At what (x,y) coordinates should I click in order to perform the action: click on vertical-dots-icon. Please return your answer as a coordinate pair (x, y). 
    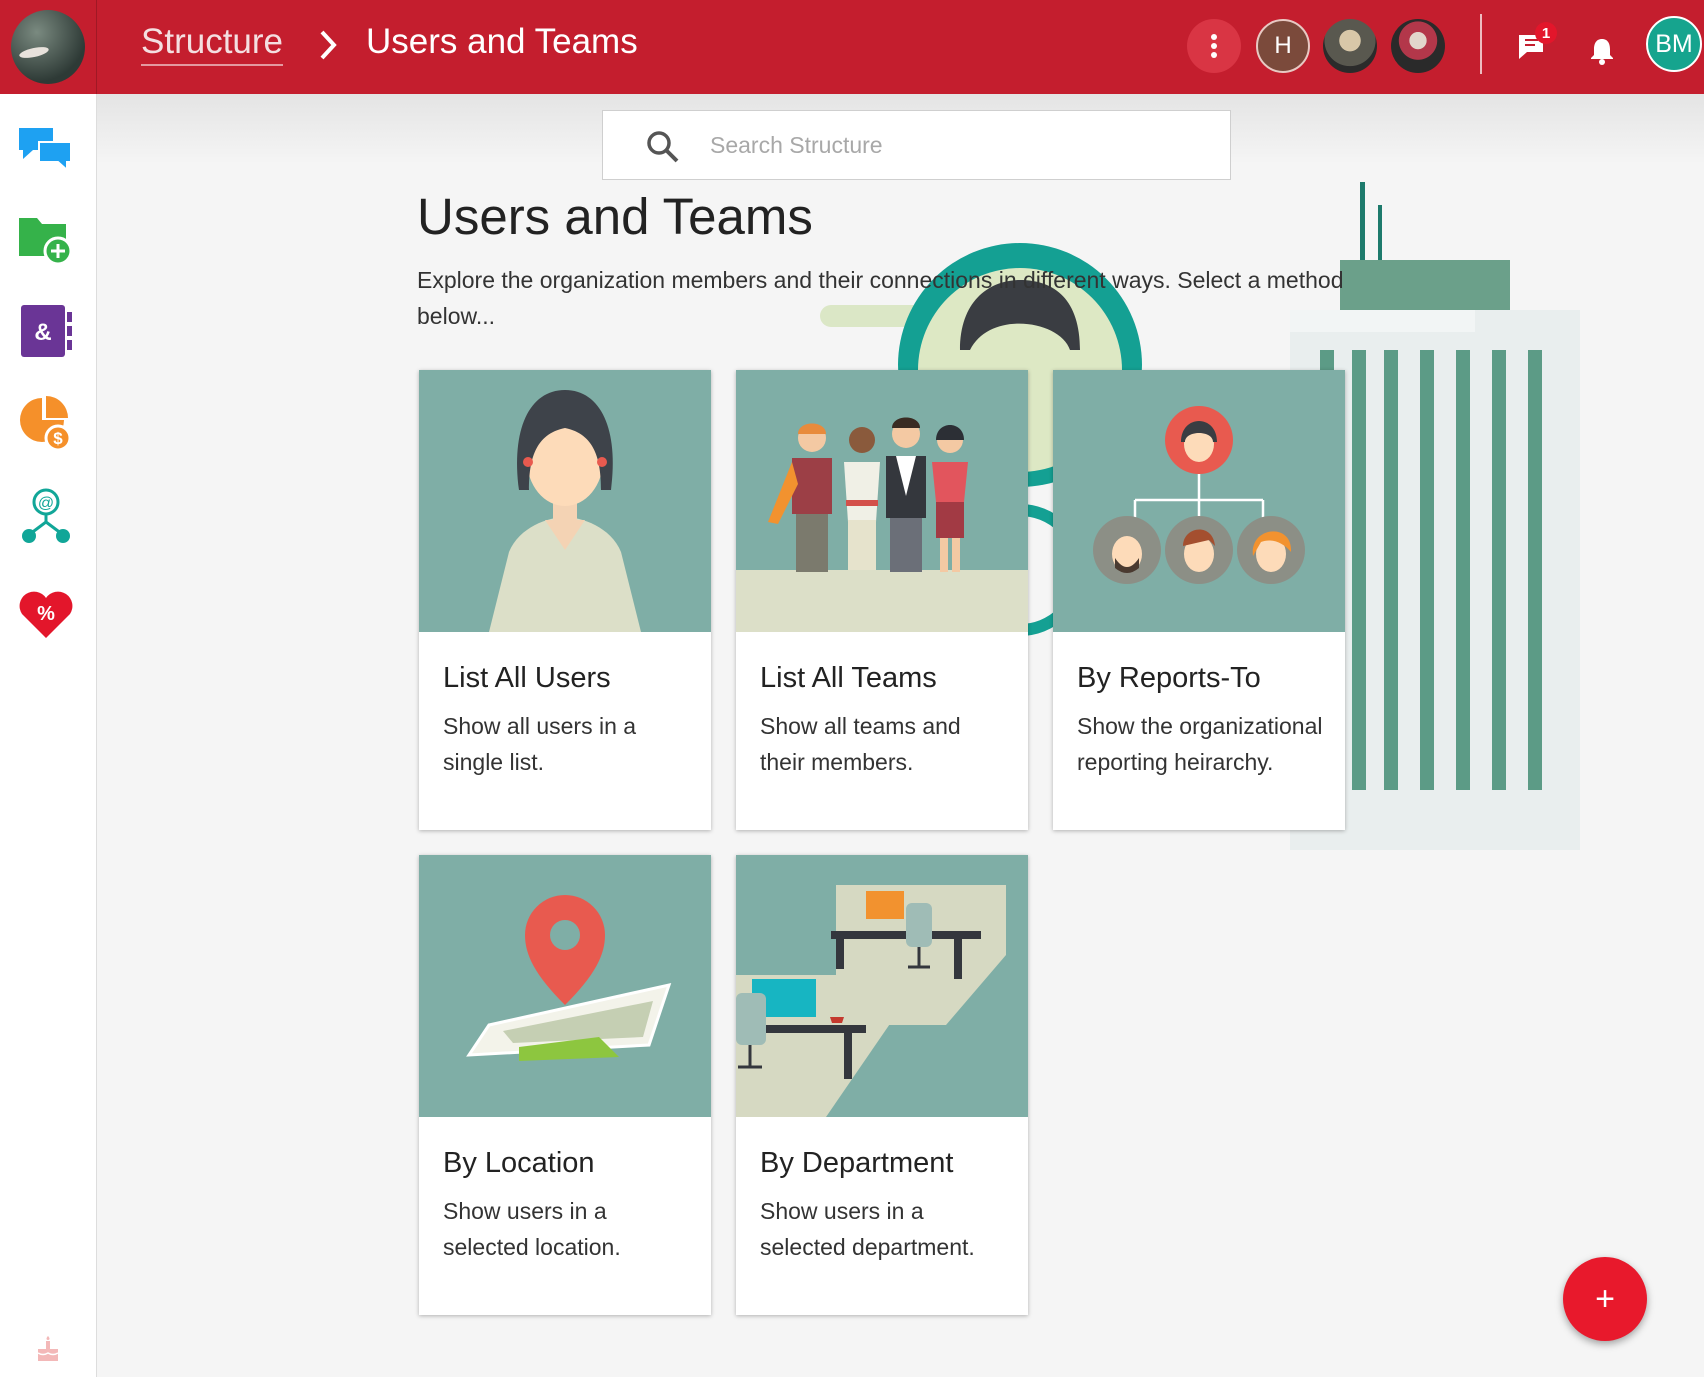
    Looking at the image, I should click on (1214, 46).